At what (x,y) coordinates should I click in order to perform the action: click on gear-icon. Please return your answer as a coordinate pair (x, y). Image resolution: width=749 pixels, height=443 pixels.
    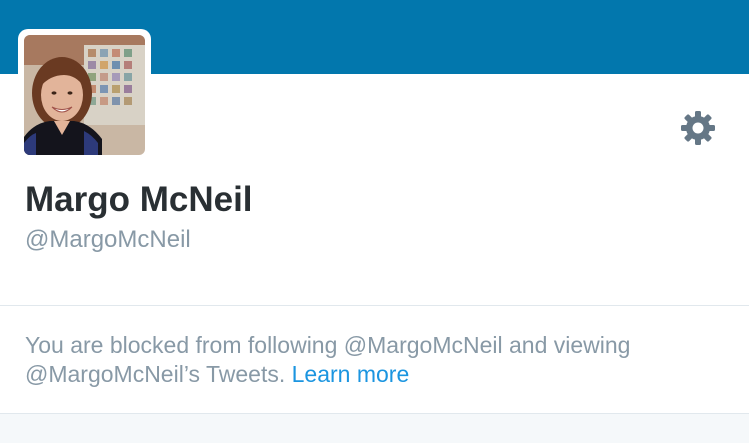
    Looking at the image, I should click on (698, 128).